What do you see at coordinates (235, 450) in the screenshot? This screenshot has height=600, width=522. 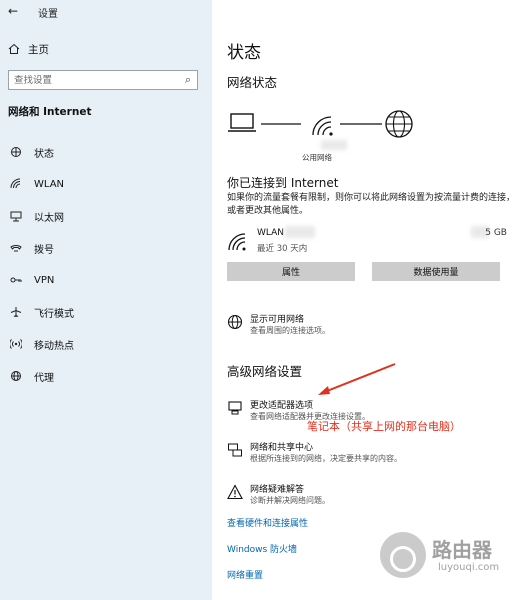 I see `sharing-center-icon` at bounding box center [235, 450].